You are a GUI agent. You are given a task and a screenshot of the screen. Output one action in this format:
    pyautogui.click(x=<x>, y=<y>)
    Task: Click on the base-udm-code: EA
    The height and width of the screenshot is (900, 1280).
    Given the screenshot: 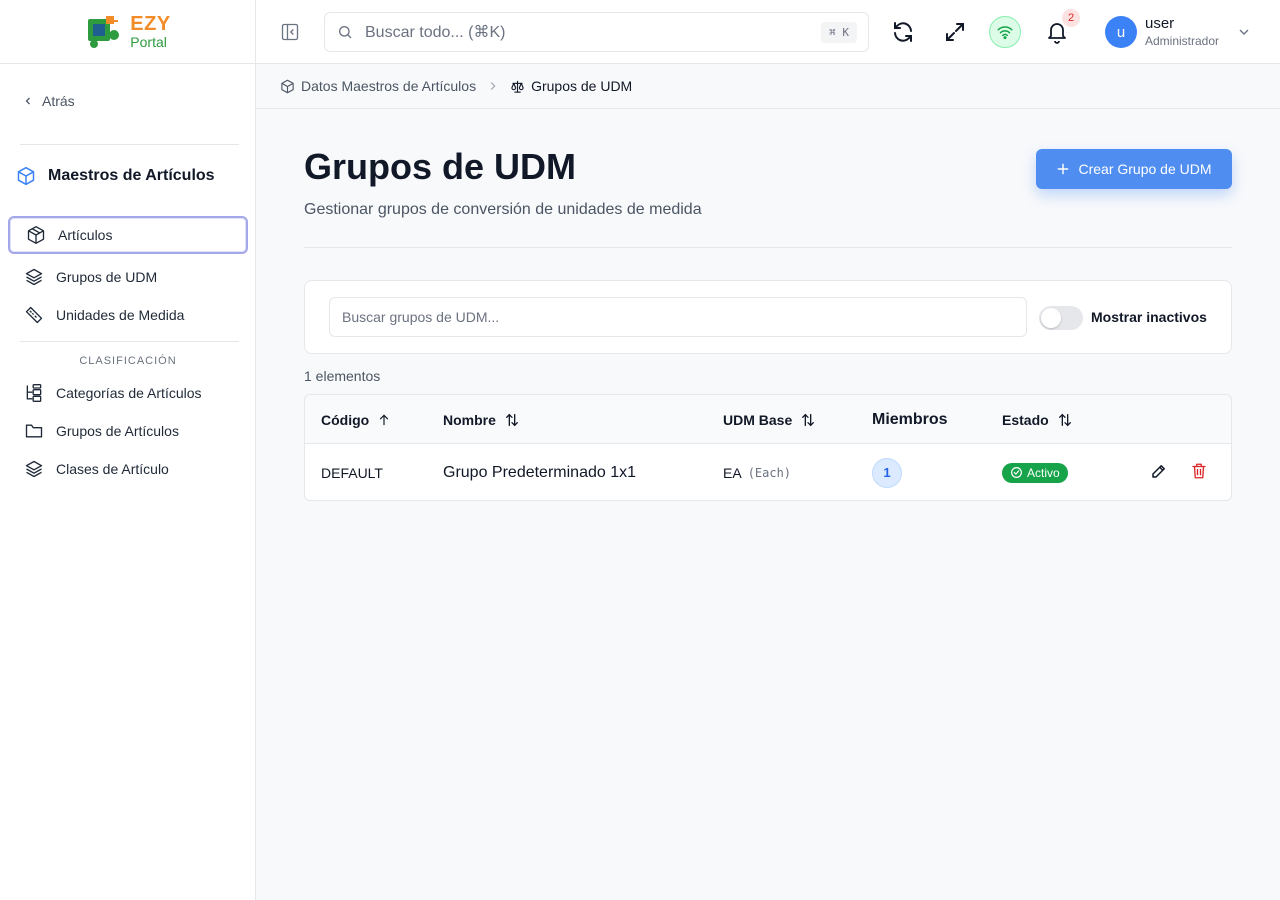 What is the action you would take?
    pyautogui.click(x=732, y=472)
    